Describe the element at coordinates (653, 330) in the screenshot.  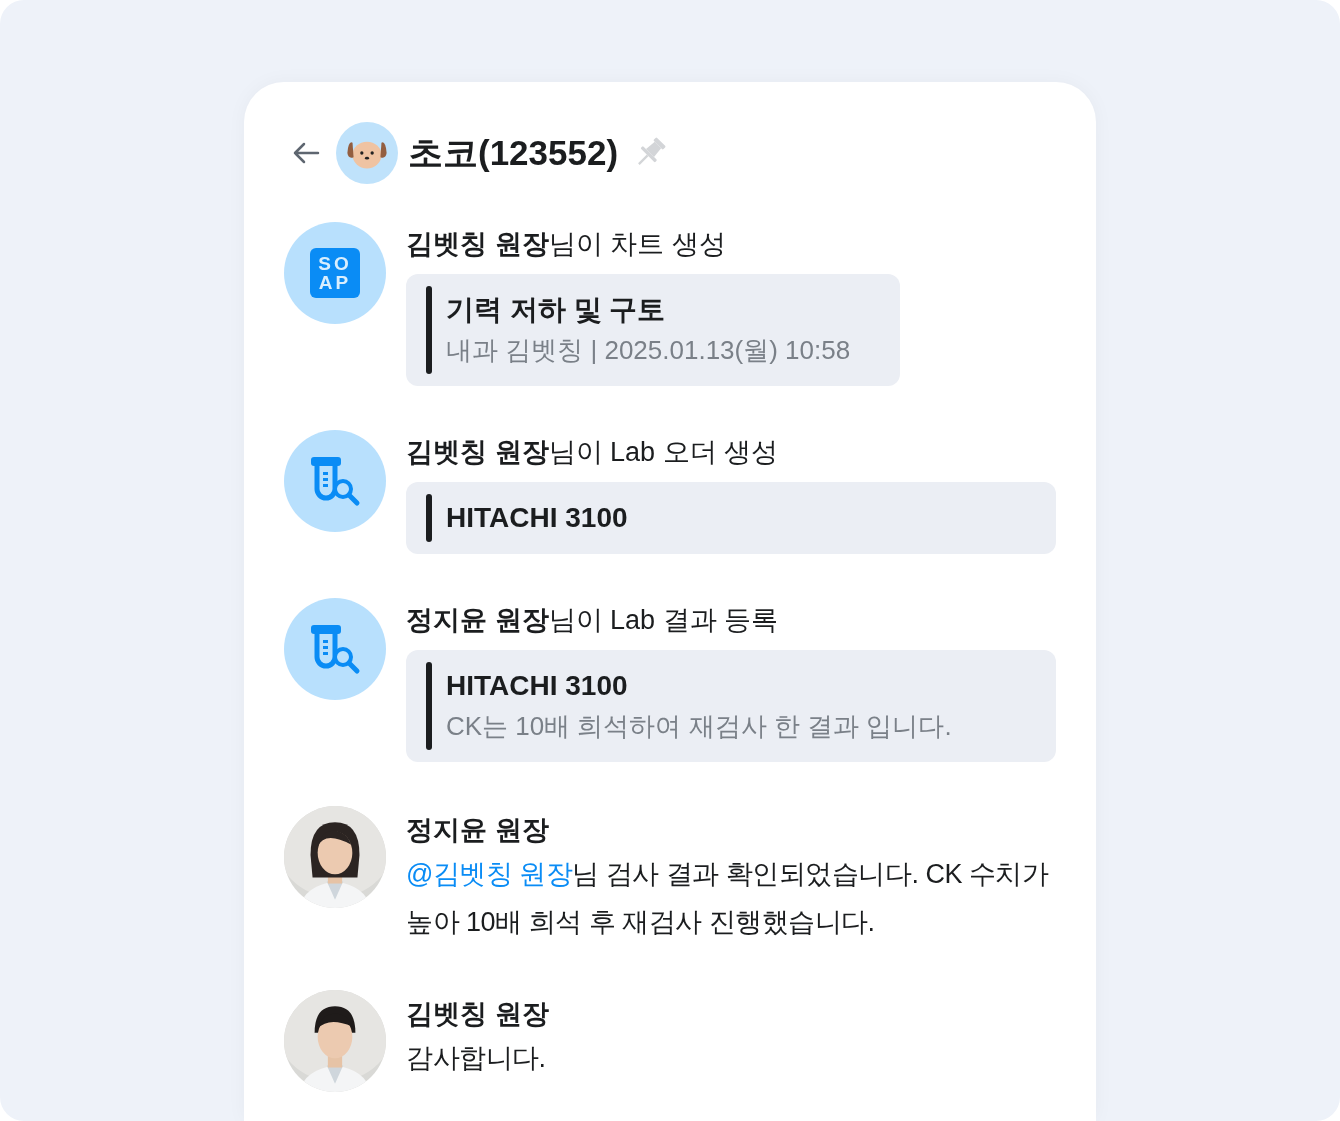
I see `event-card: 기력 저하 및 구토 내과 김벳칭 | 2025.01.13(월) 10:58` at that location.